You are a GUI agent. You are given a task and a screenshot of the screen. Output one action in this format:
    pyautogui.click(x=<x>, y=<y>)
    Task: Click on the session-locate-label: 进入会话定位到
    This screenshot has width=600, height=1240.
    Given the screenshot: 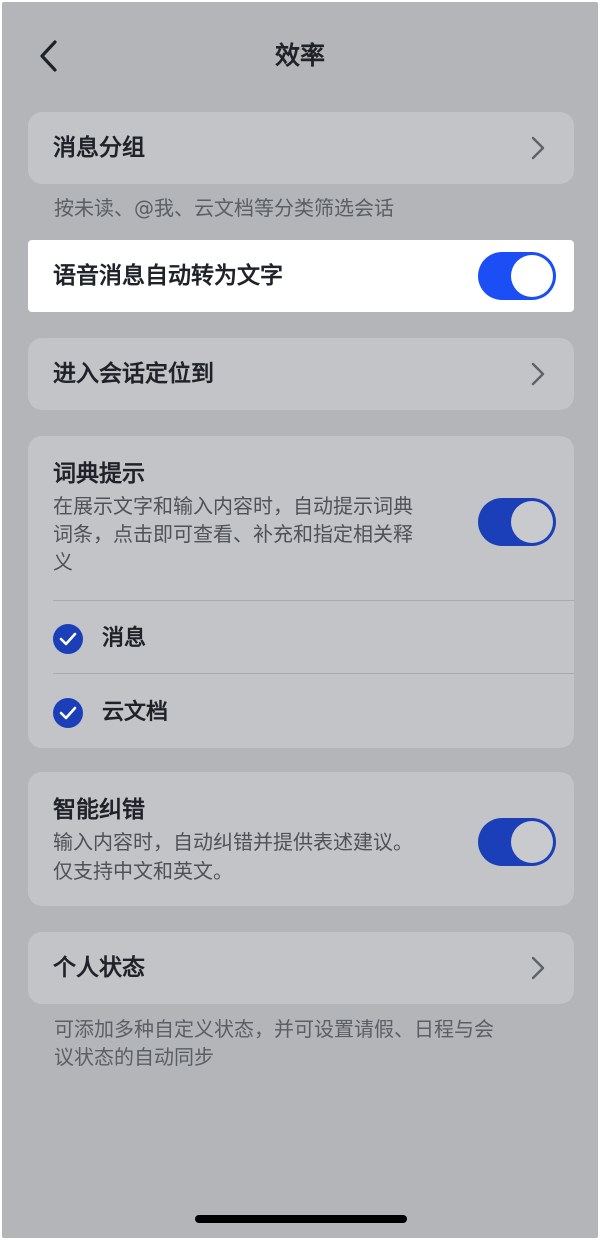 What is the action you would take?
    pyautogui.click(x=133, y=374)
    